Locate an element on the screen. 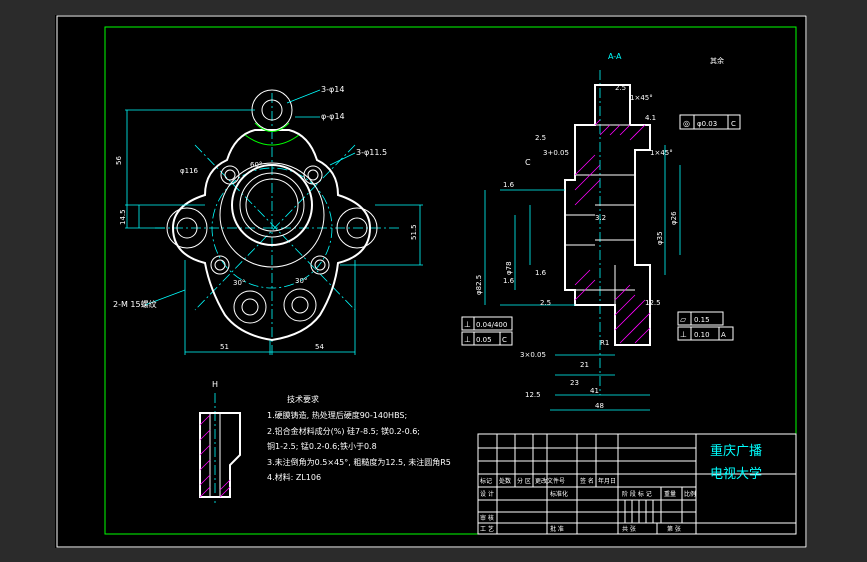 The height and width of the screenshot is (562, 867). sv-dia-1: φ82.5 is located at coordinates (479, 285).